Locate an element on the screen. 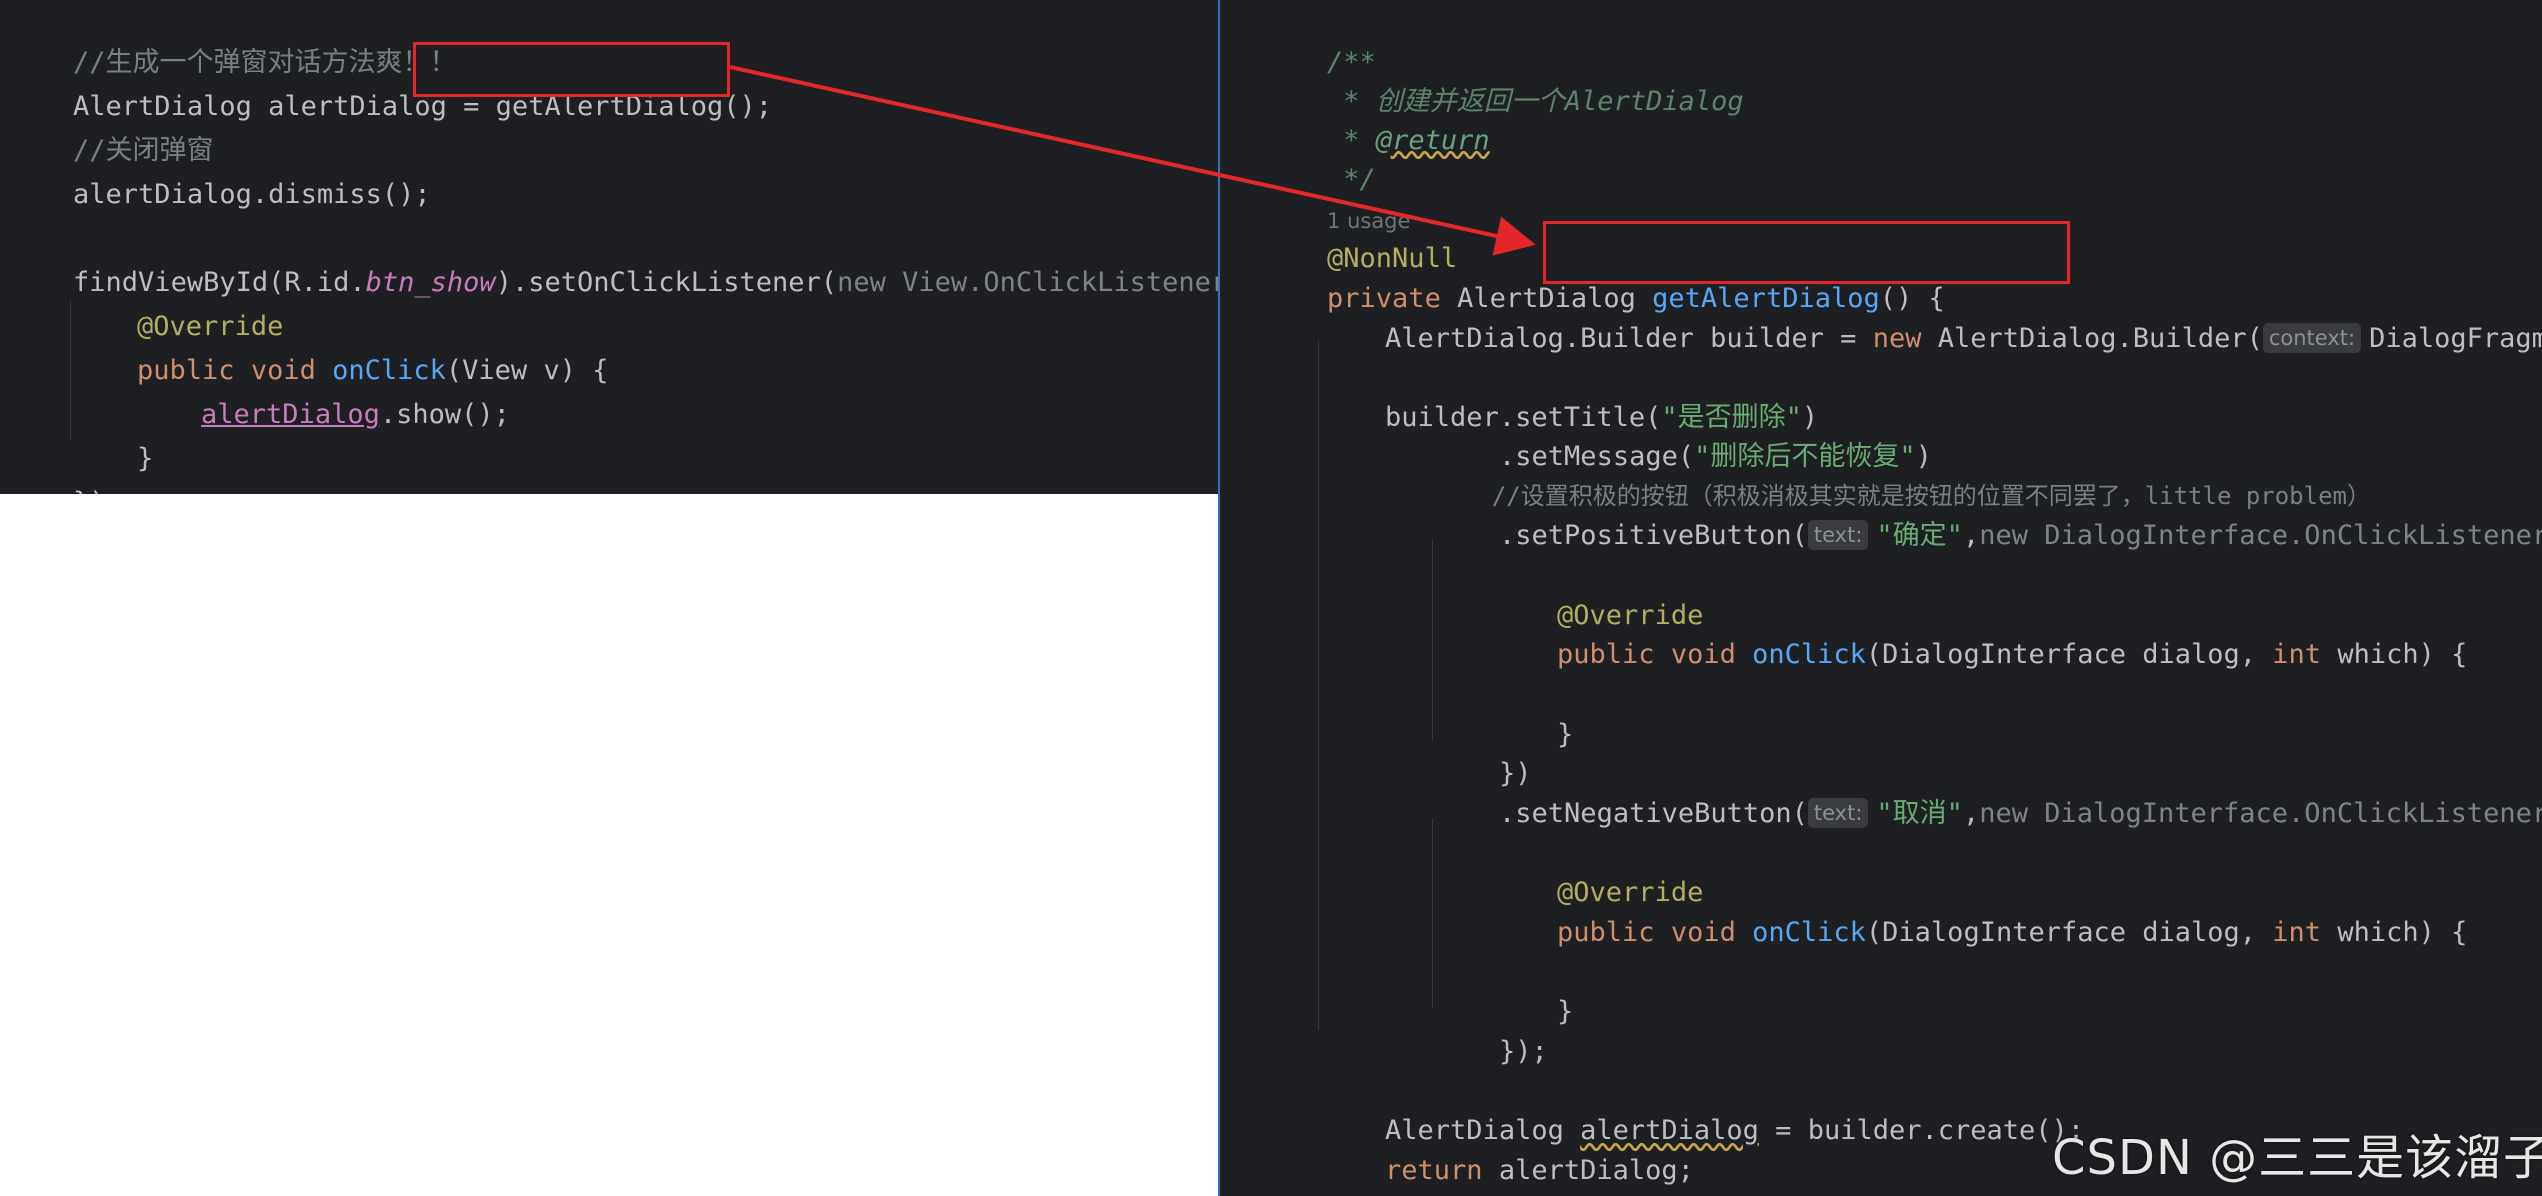 The width and height of the screenshot is (2542, 1196). string-literal: "确定" is located at coordinates (1919, 535).